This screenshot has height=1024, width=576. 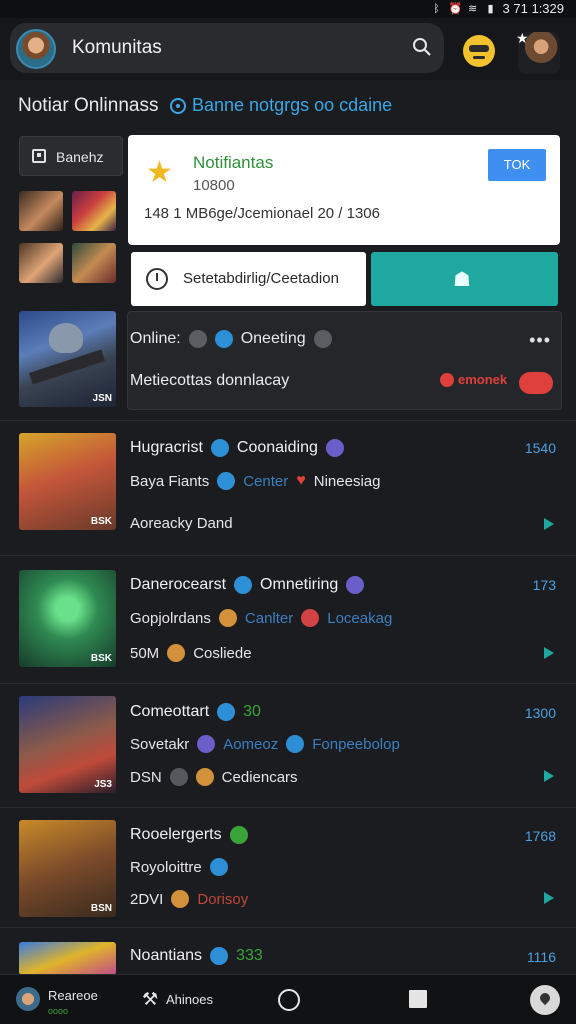 What do you see at coordinates (73, 995) in the screenshot?
I see `nav-profile-label: Reareoe` at bounding box center [73, 995].